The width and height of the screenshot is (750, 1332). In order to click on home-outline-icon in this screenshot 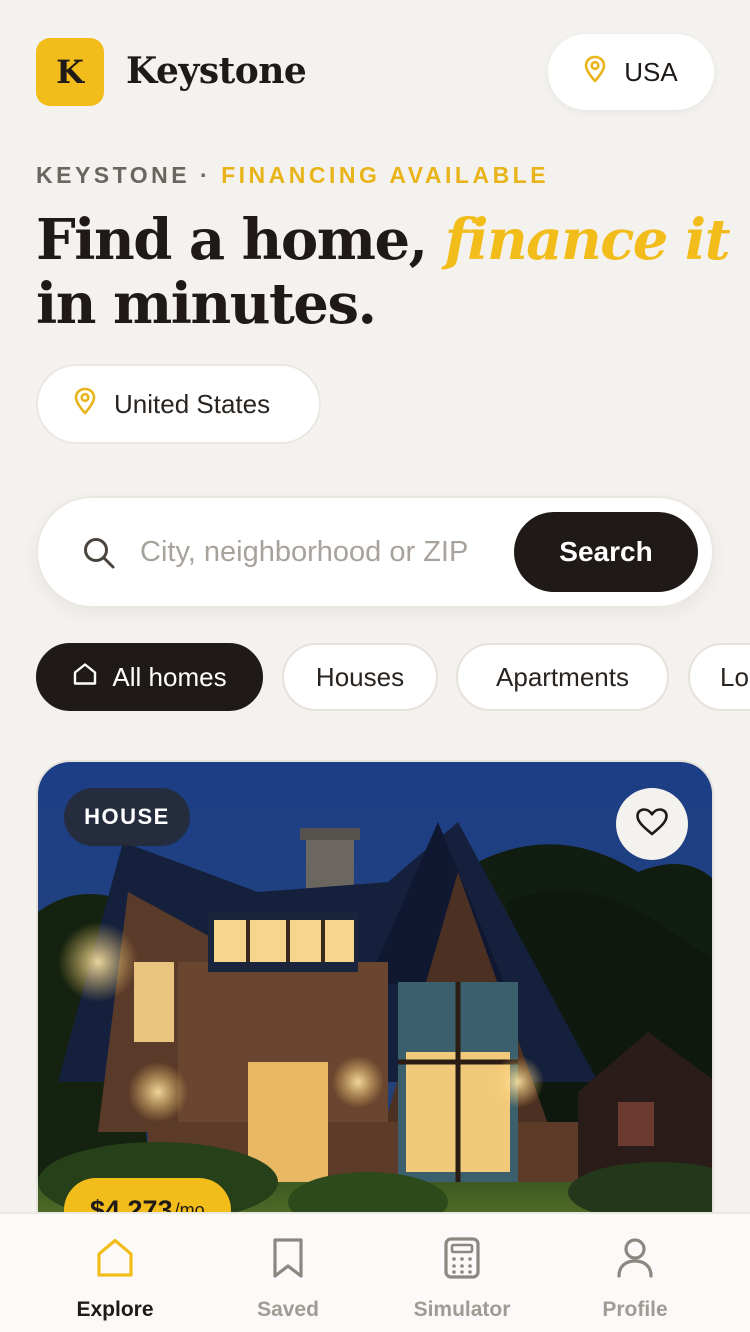, I will do `click(85, 677)`.